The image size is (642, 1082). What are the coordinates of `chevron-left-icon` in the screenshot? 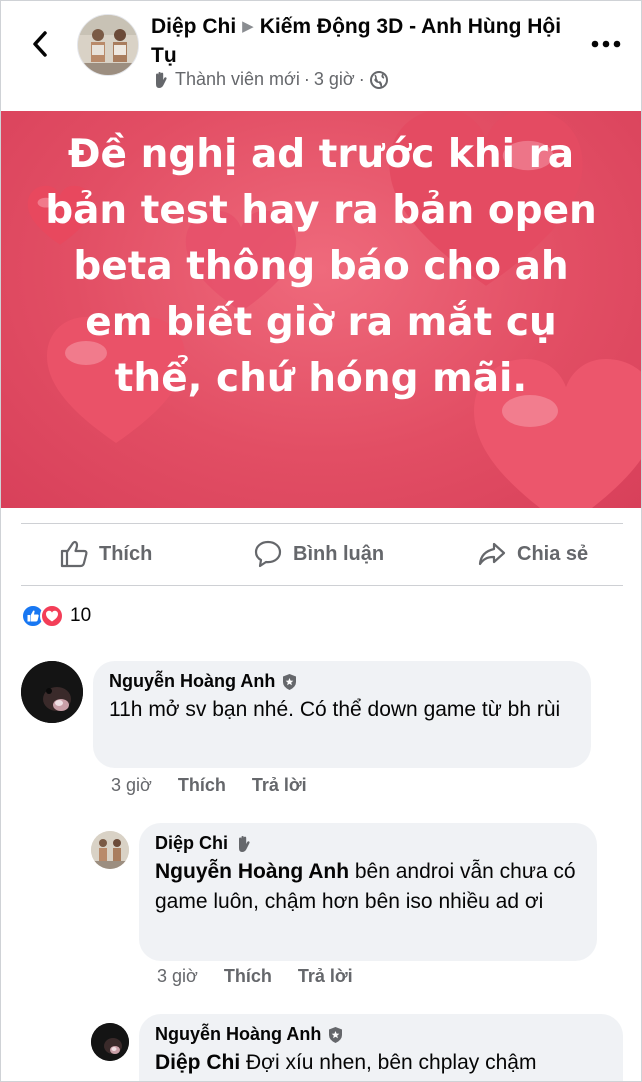 It's located at (40, 44).